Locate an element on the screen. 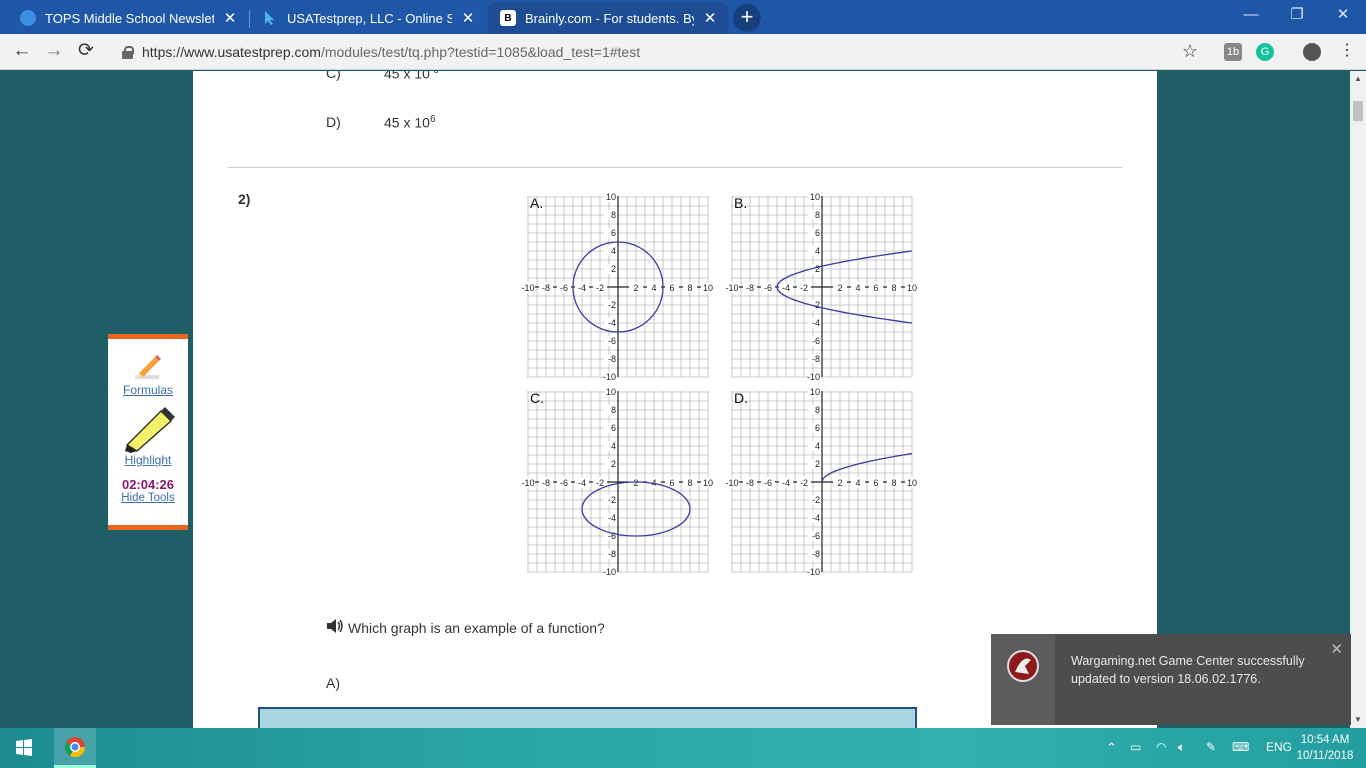 Image resolution: width=1366 pixels, height=768 pixels. scroll-up-icon: ▲ is located at coordinates (1358, 79).